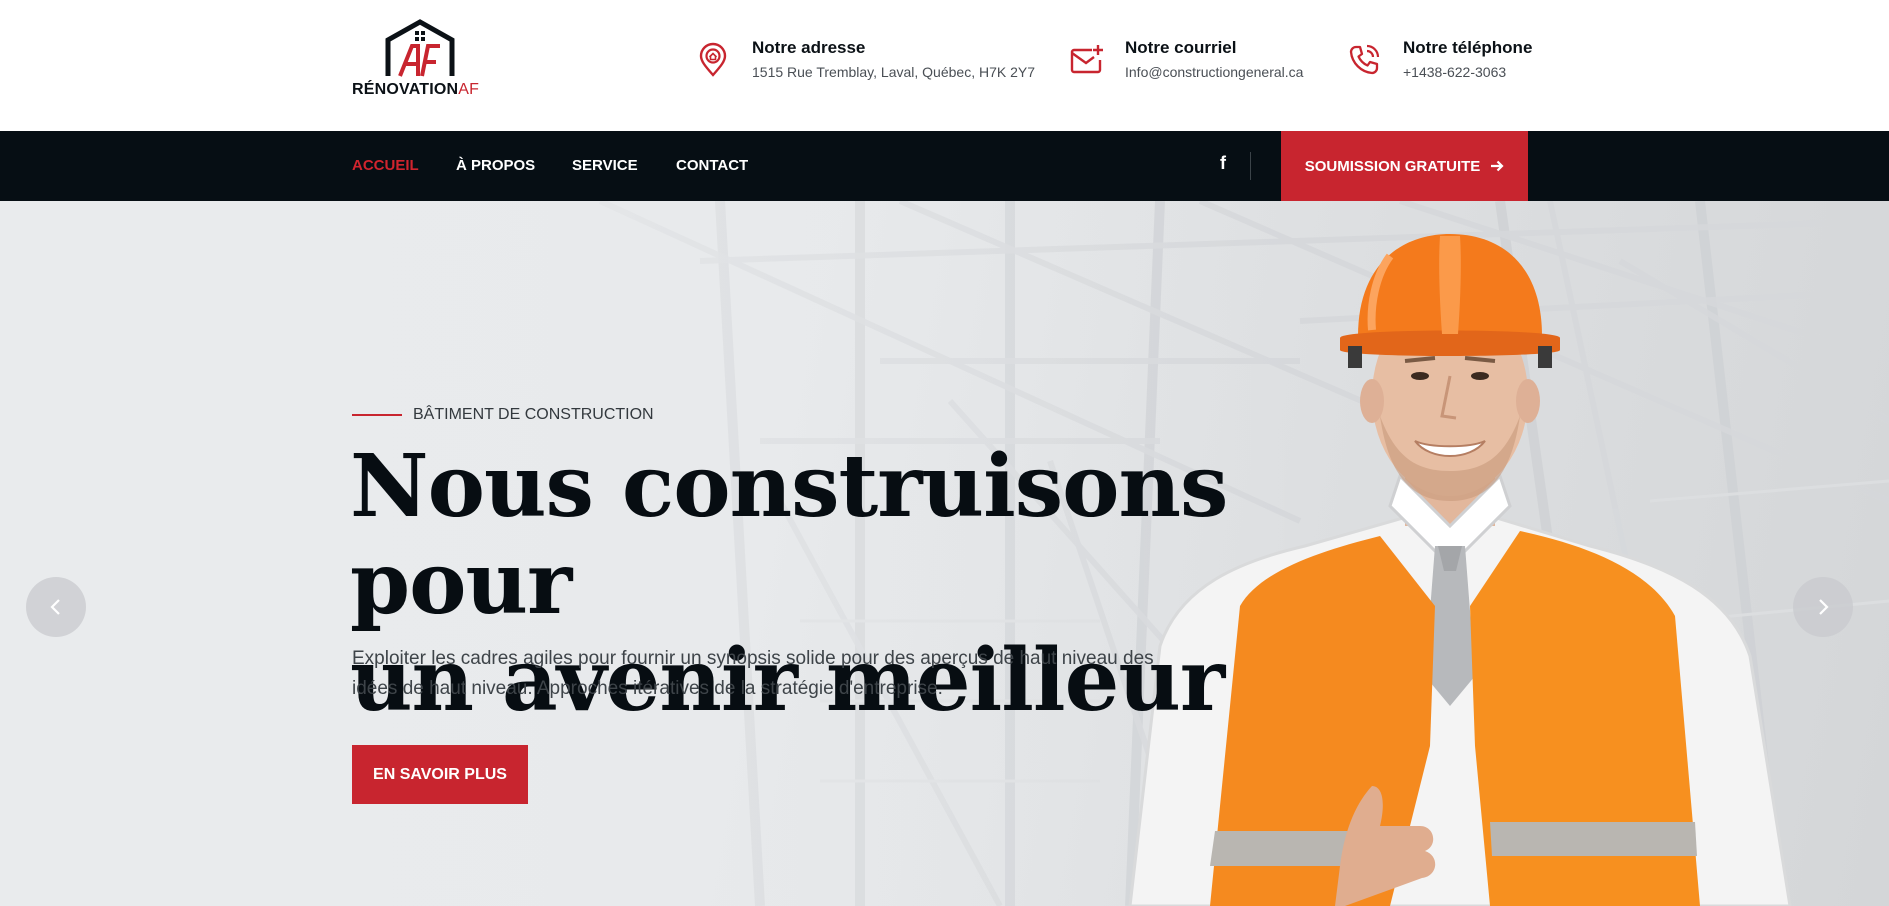 Image resolution: width=1889 pixels, height=906 pixels. Describe the element at coordinates (1392, 166) in the screenshot. I see `free-quote-label: SOUMISSION GRATUITE` at that location.